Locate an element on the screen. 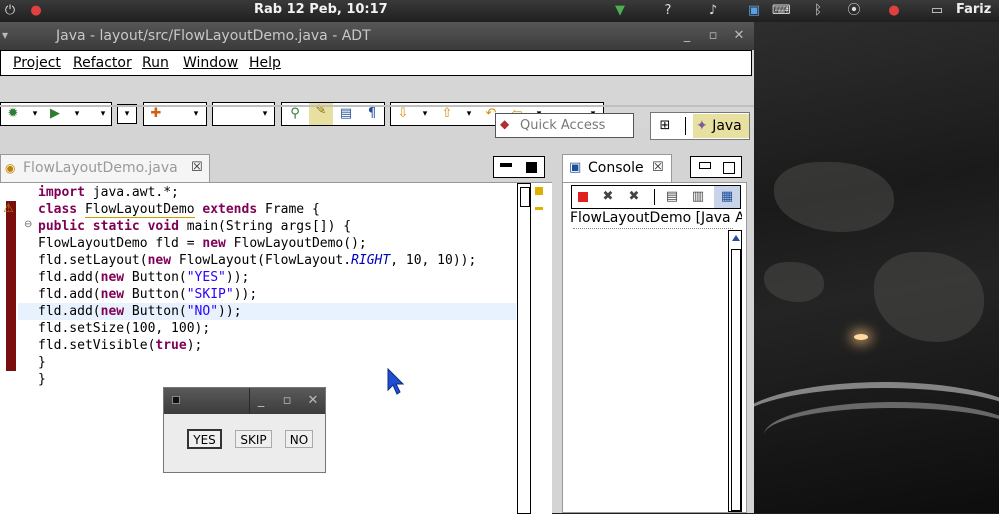  quick-access-icon: ◆ is located at coordinates (505, 124).